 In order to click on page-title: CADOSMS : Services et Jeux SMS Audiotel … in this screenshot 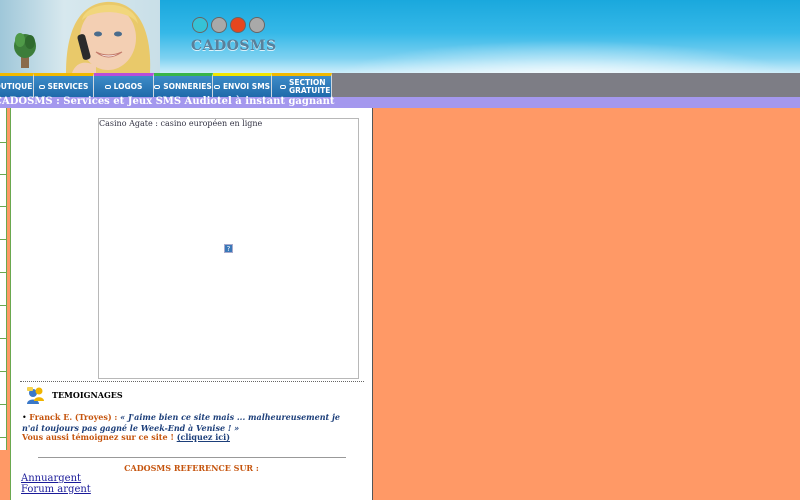, I will do `click(167, 101)`.